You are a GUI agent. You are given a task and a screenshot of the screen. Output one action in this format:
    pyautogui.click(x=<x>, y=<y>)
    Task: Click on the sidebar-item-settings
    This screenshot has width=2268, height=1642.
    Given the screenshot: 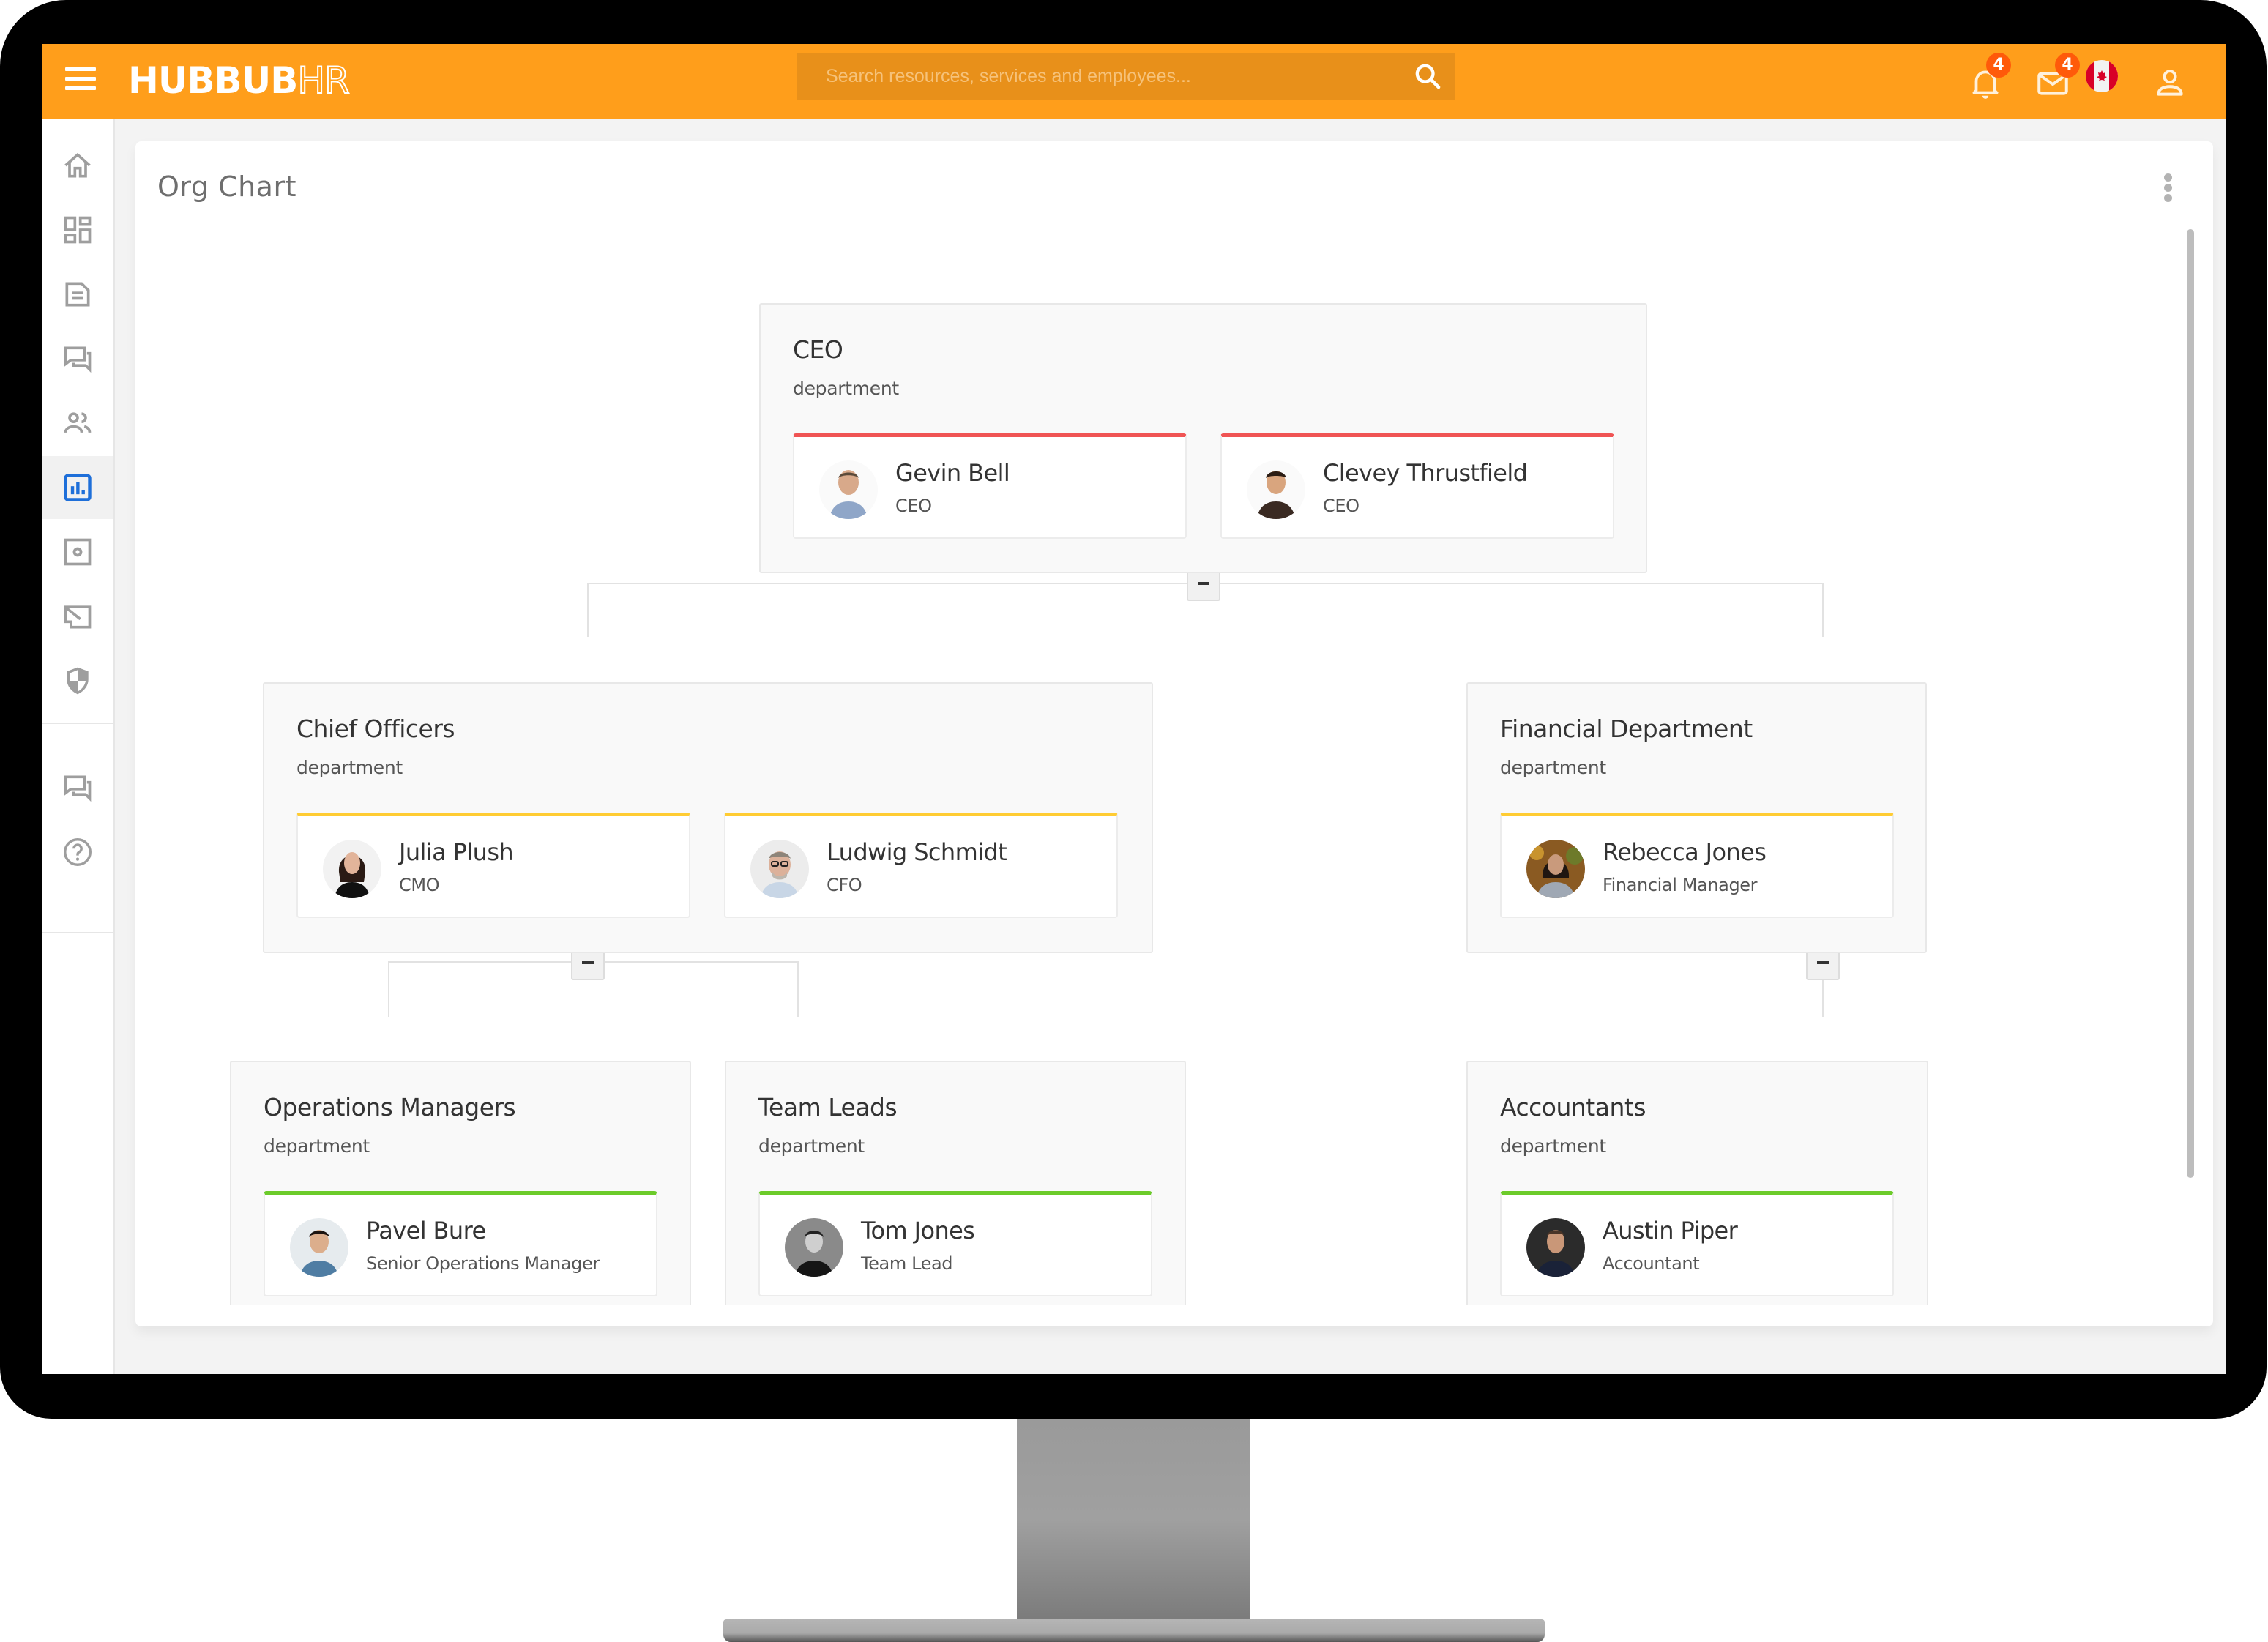 What is the action you would take?
    pyautogui.click(x=77, y=551)
    